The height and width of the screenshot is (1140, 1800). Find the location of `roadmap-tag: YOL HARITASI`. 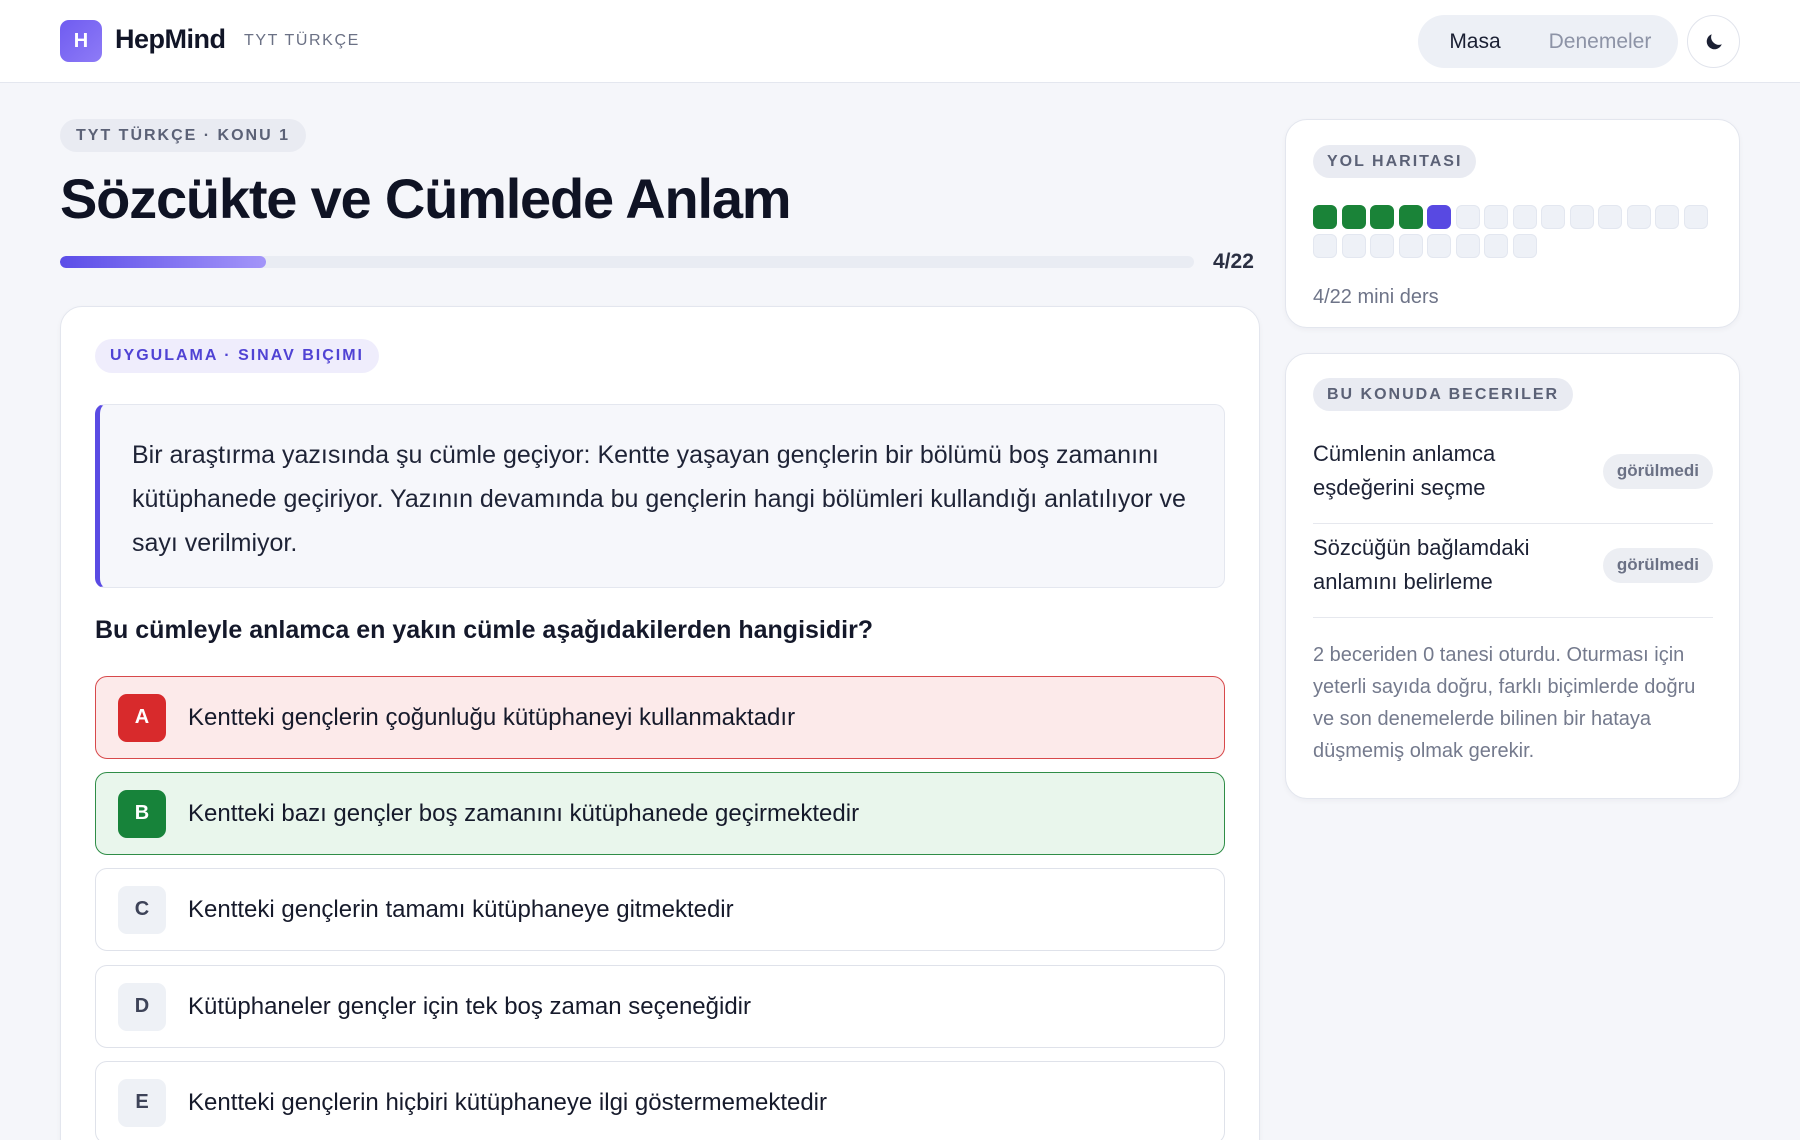

roadmap-tag: YOL HARITASI is located at coordinates (1395, 161).